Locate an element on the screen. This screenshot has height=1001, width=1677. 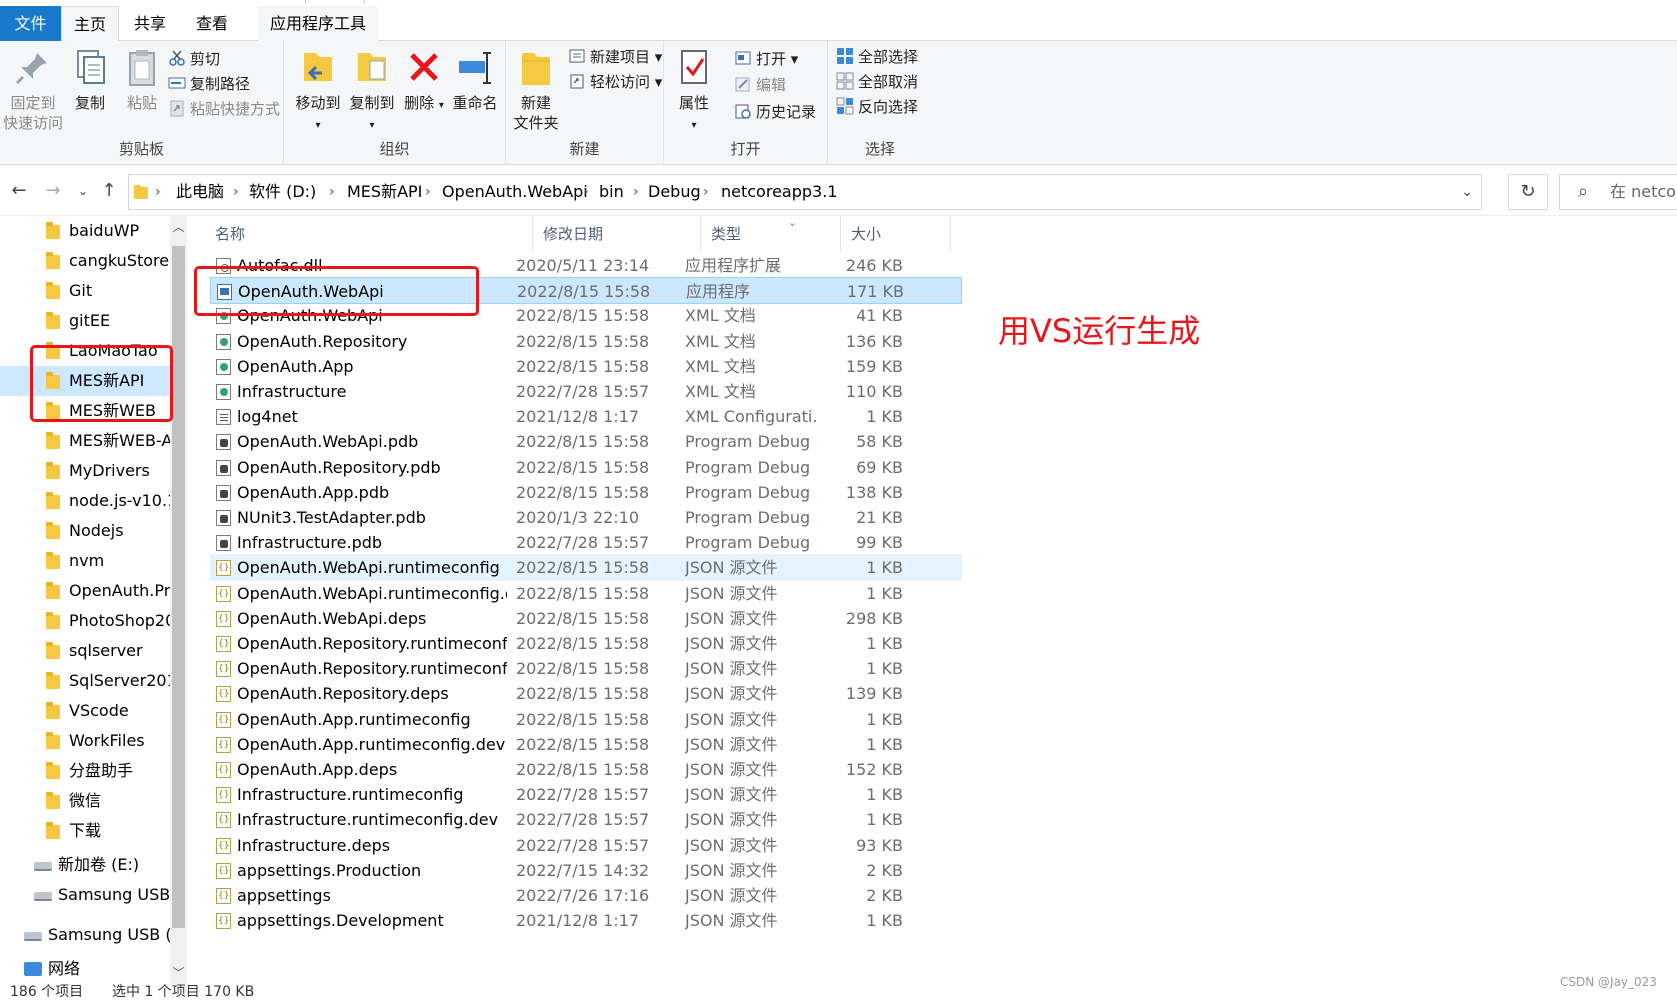
nav-item-folder: sqlserver is located at coordinates (85, 651).